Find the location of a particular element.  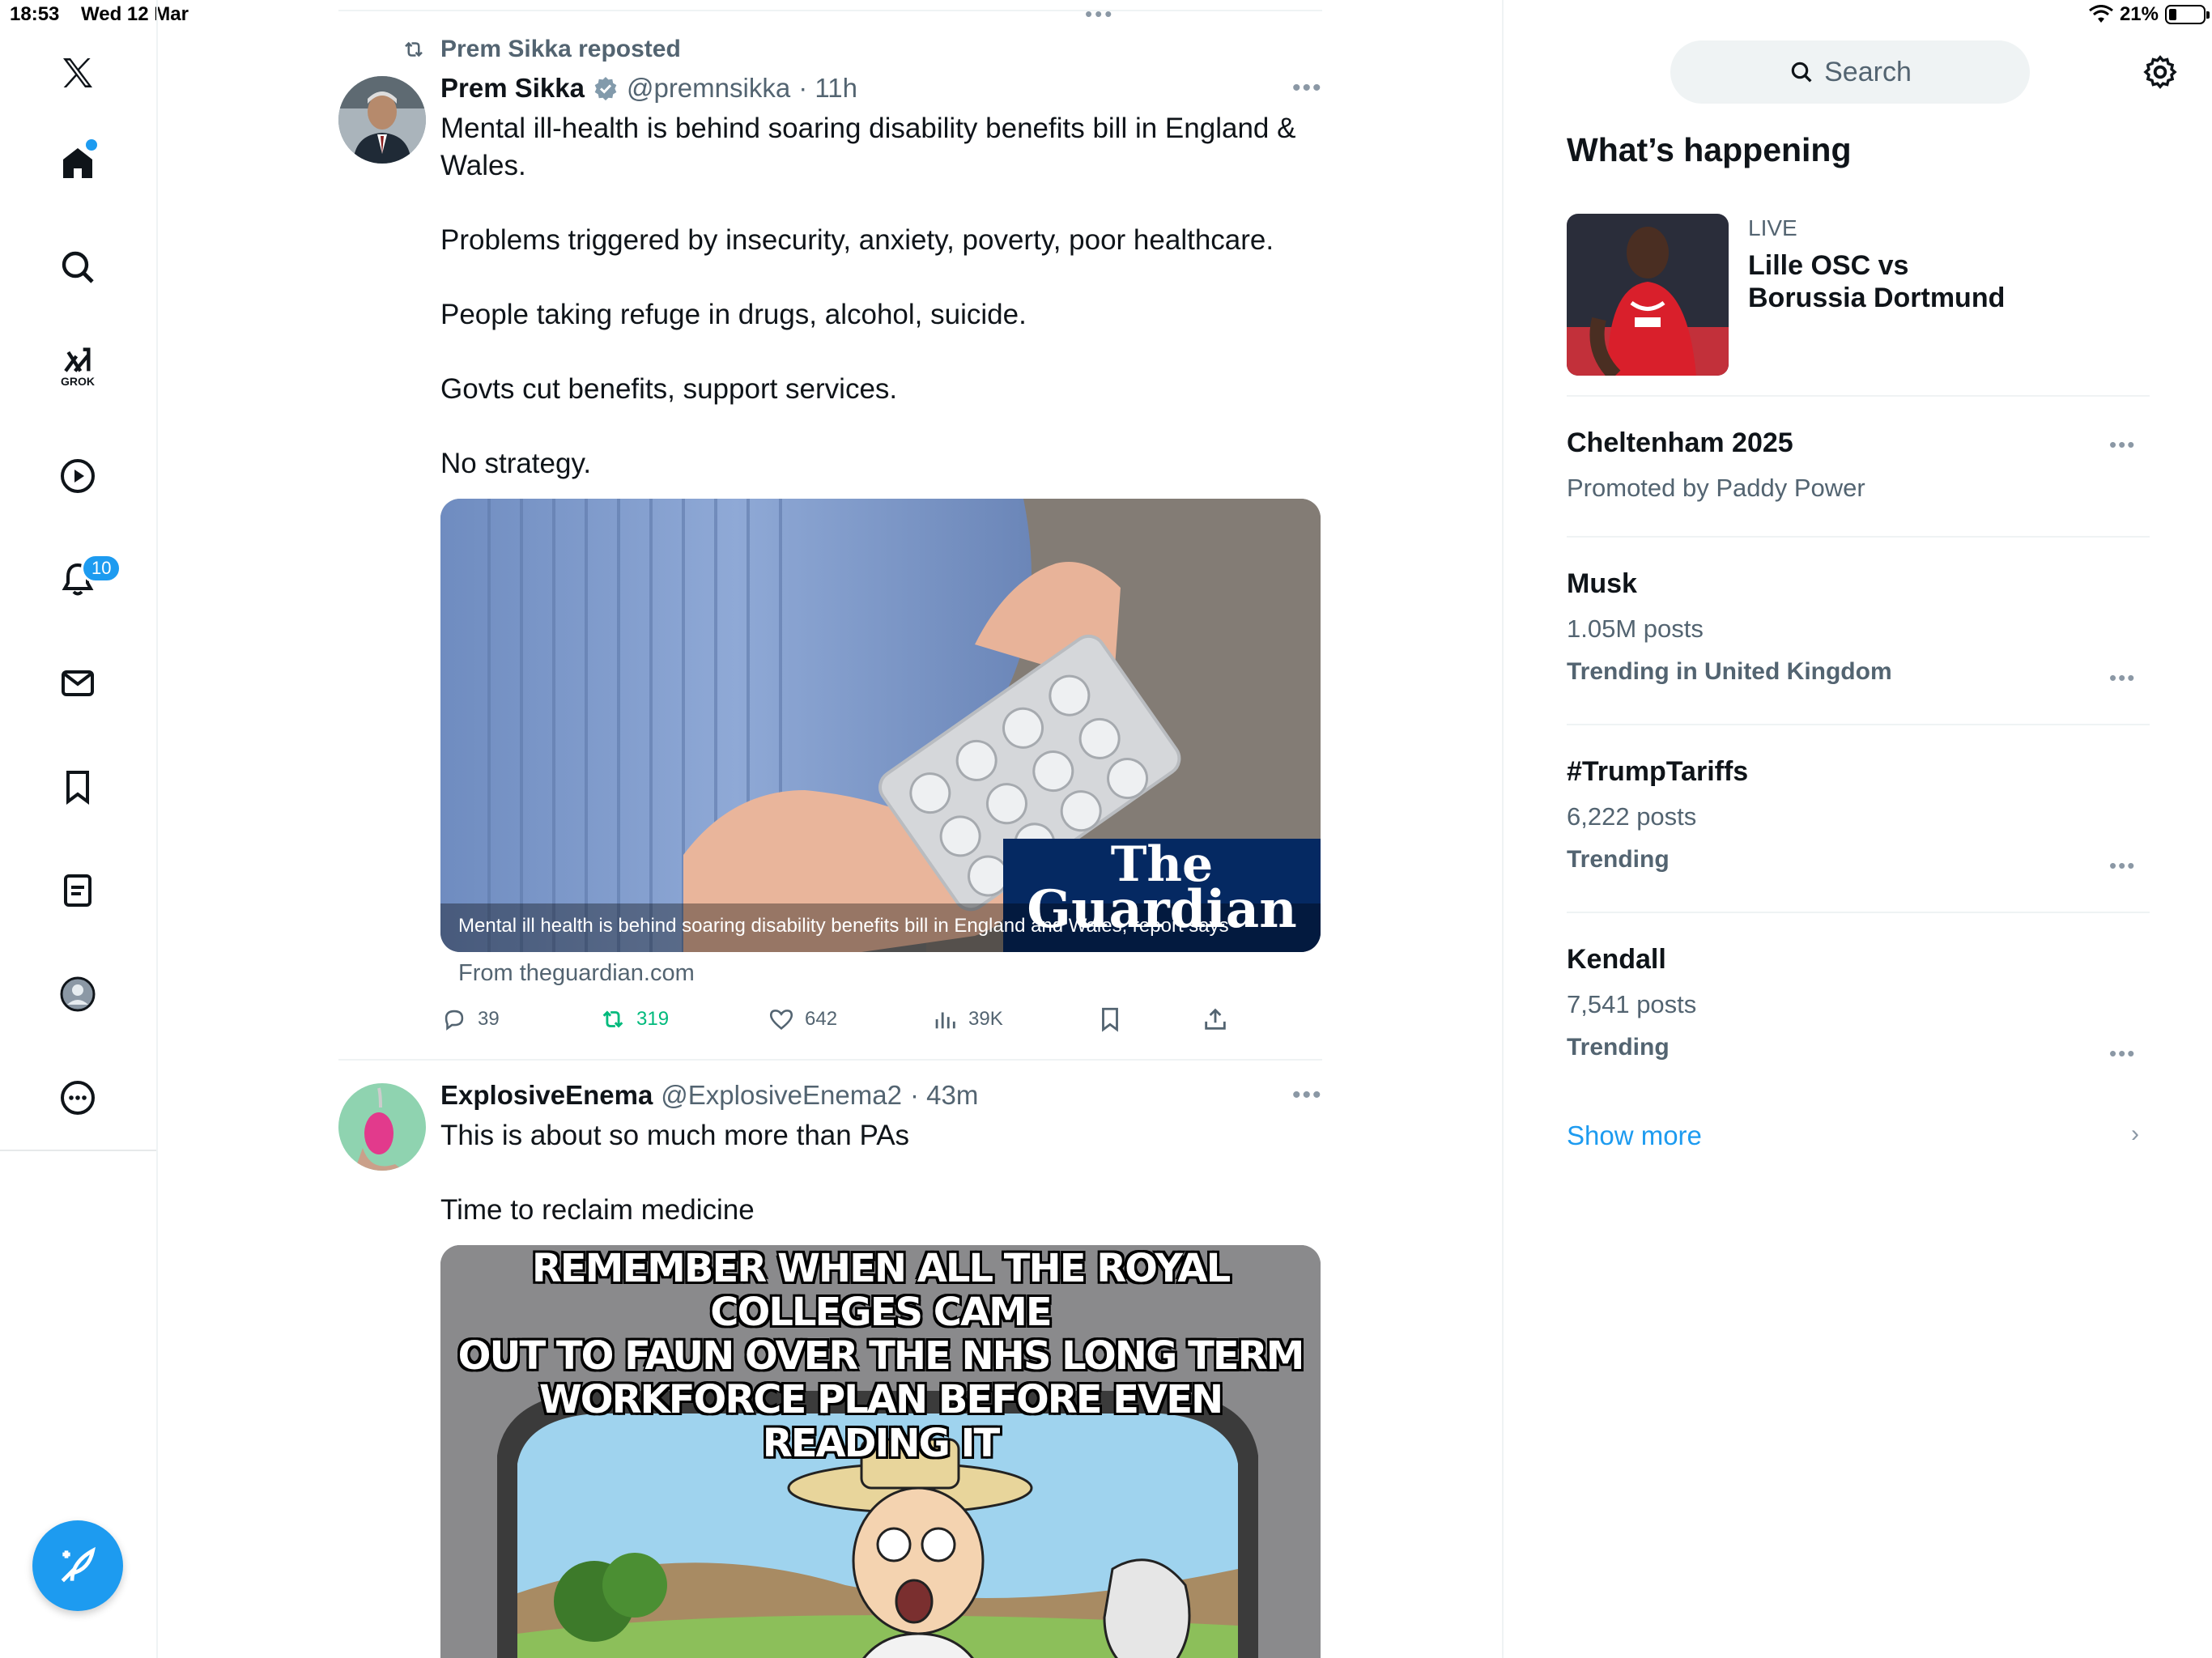

tweet-paragraph: Govts cut benefits, support services. is located at coordinates (669, 389).